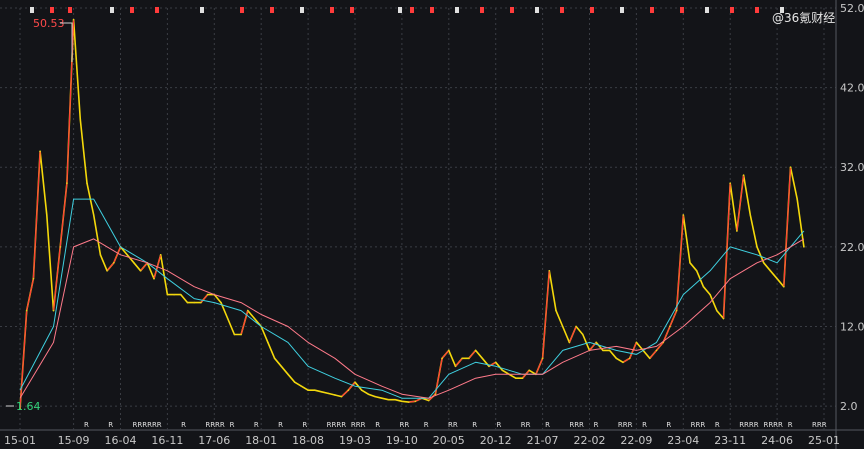 This screenshot has width=864, height=449. I want to click on y-tick-label: 22.0, so click(852, 247).